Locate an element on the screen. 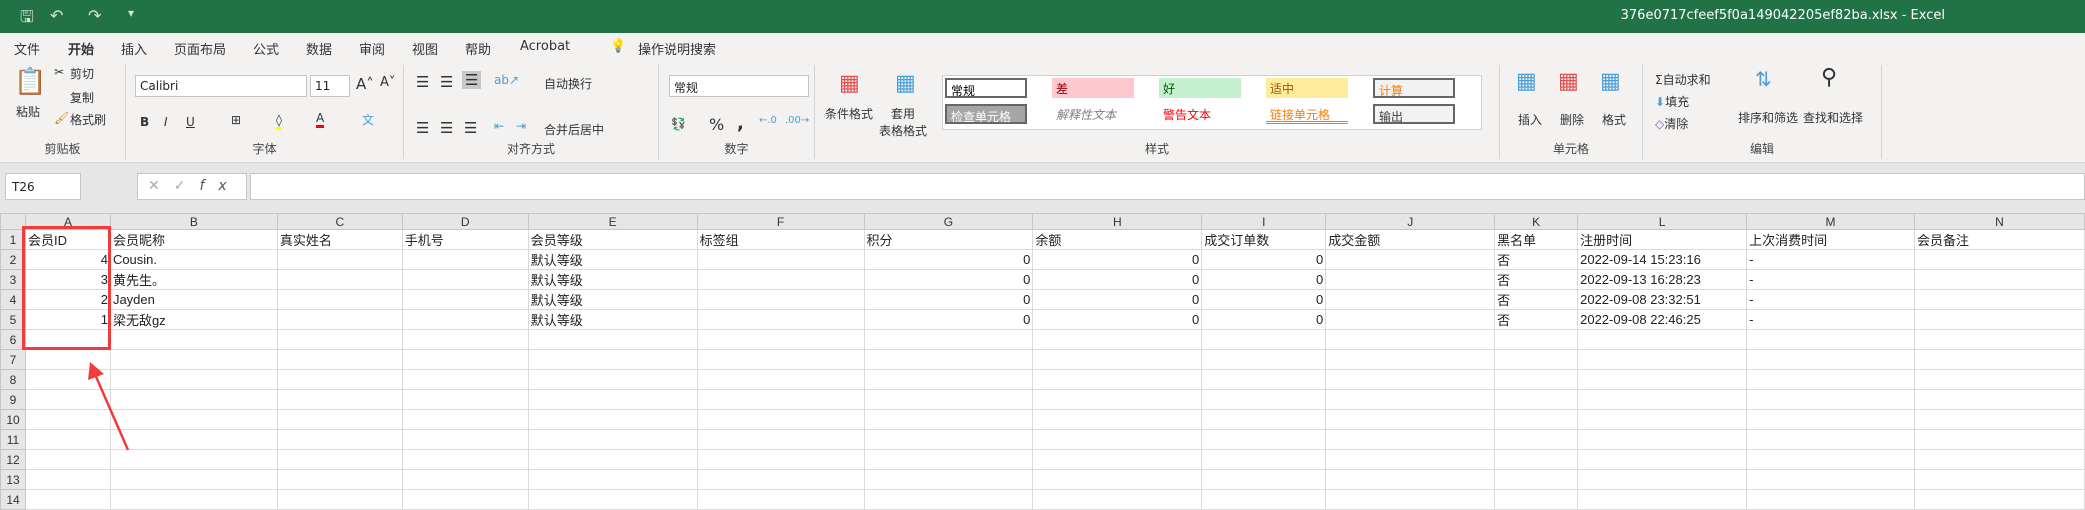  find-select-button: 查找和选择 is located at coordinates (1833, 117).